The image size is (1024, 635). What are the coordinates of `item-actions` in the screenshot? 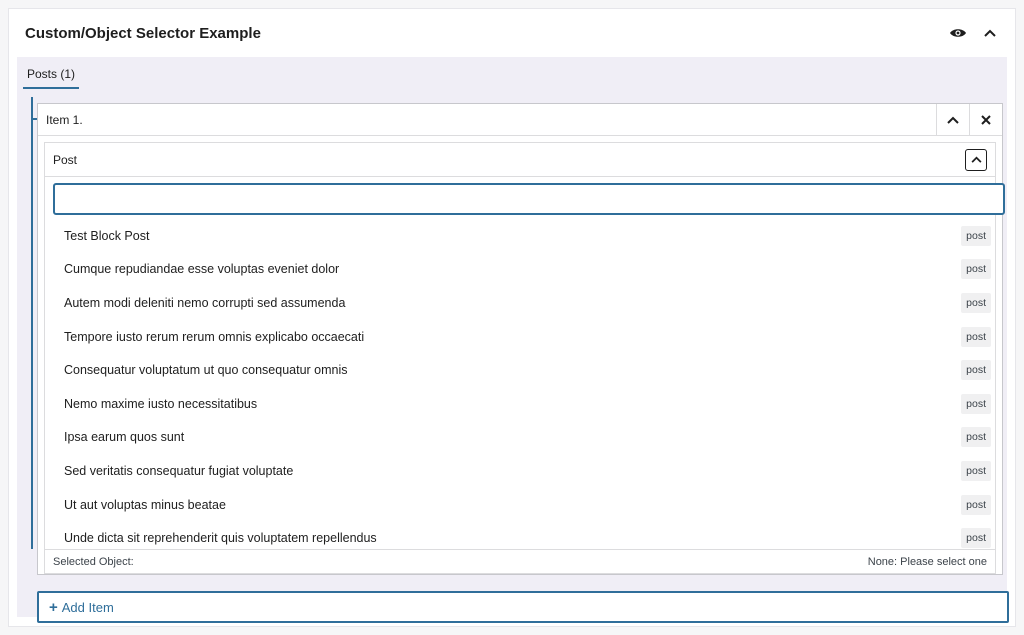 It's located at (969, 119).